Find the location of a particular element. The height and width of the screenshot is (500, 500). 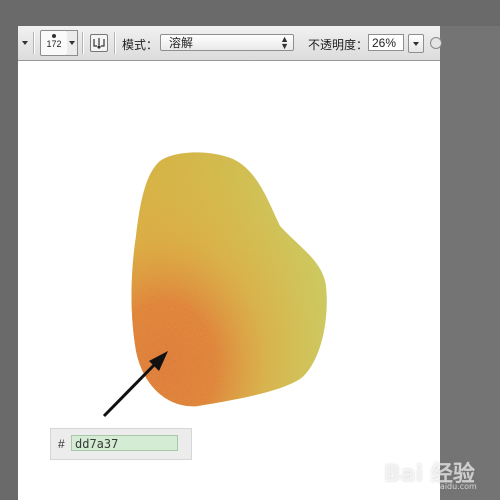

brush-panel-toggle-button is located at coordinates (99, 43).